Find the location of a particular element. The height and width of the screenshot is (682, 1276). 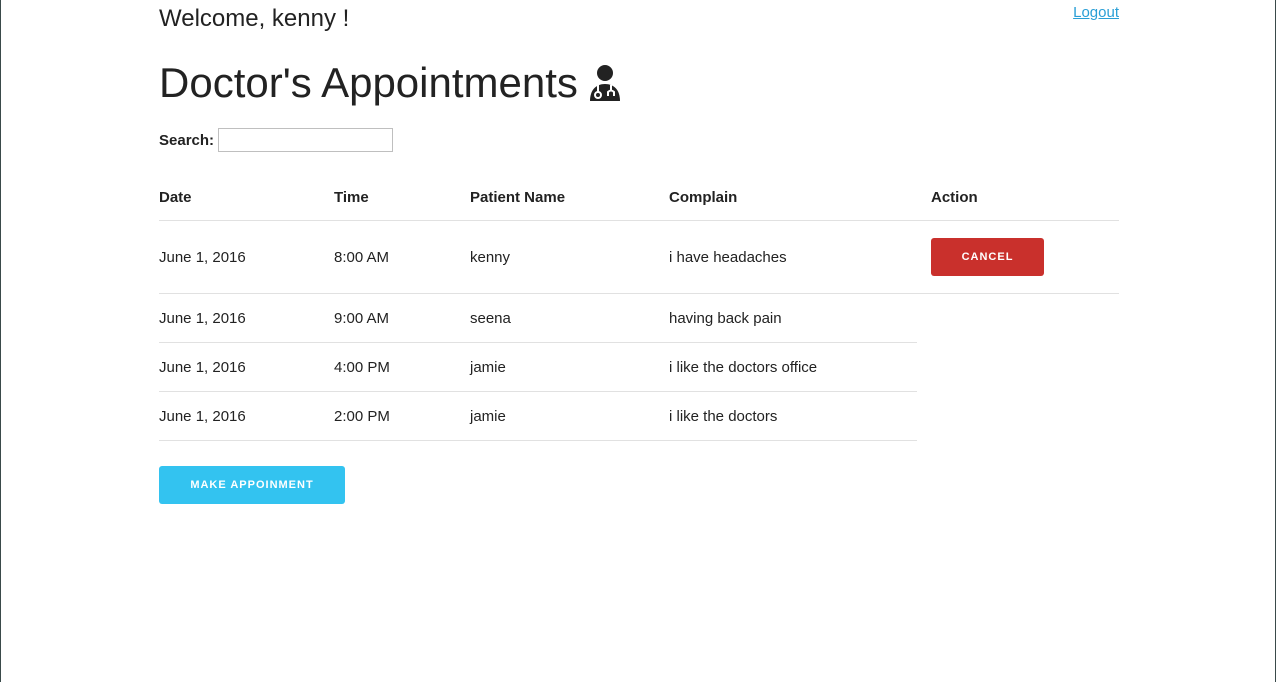

search-row: Search: is located at coordinates (276, 140).